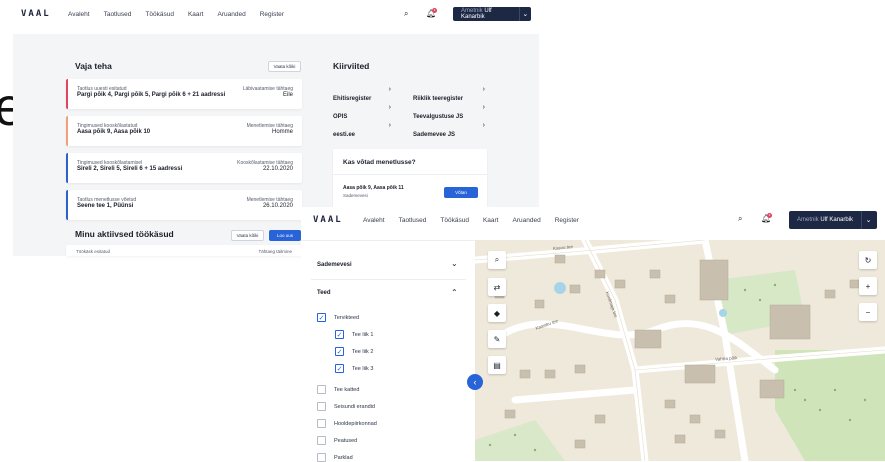 The height and width of the screenshot is (462, 885). What do you see at coordinates (868, 260) in the screenshot?
I see `reset-rotation-icon: ↻` at bounding box center [868, 260].